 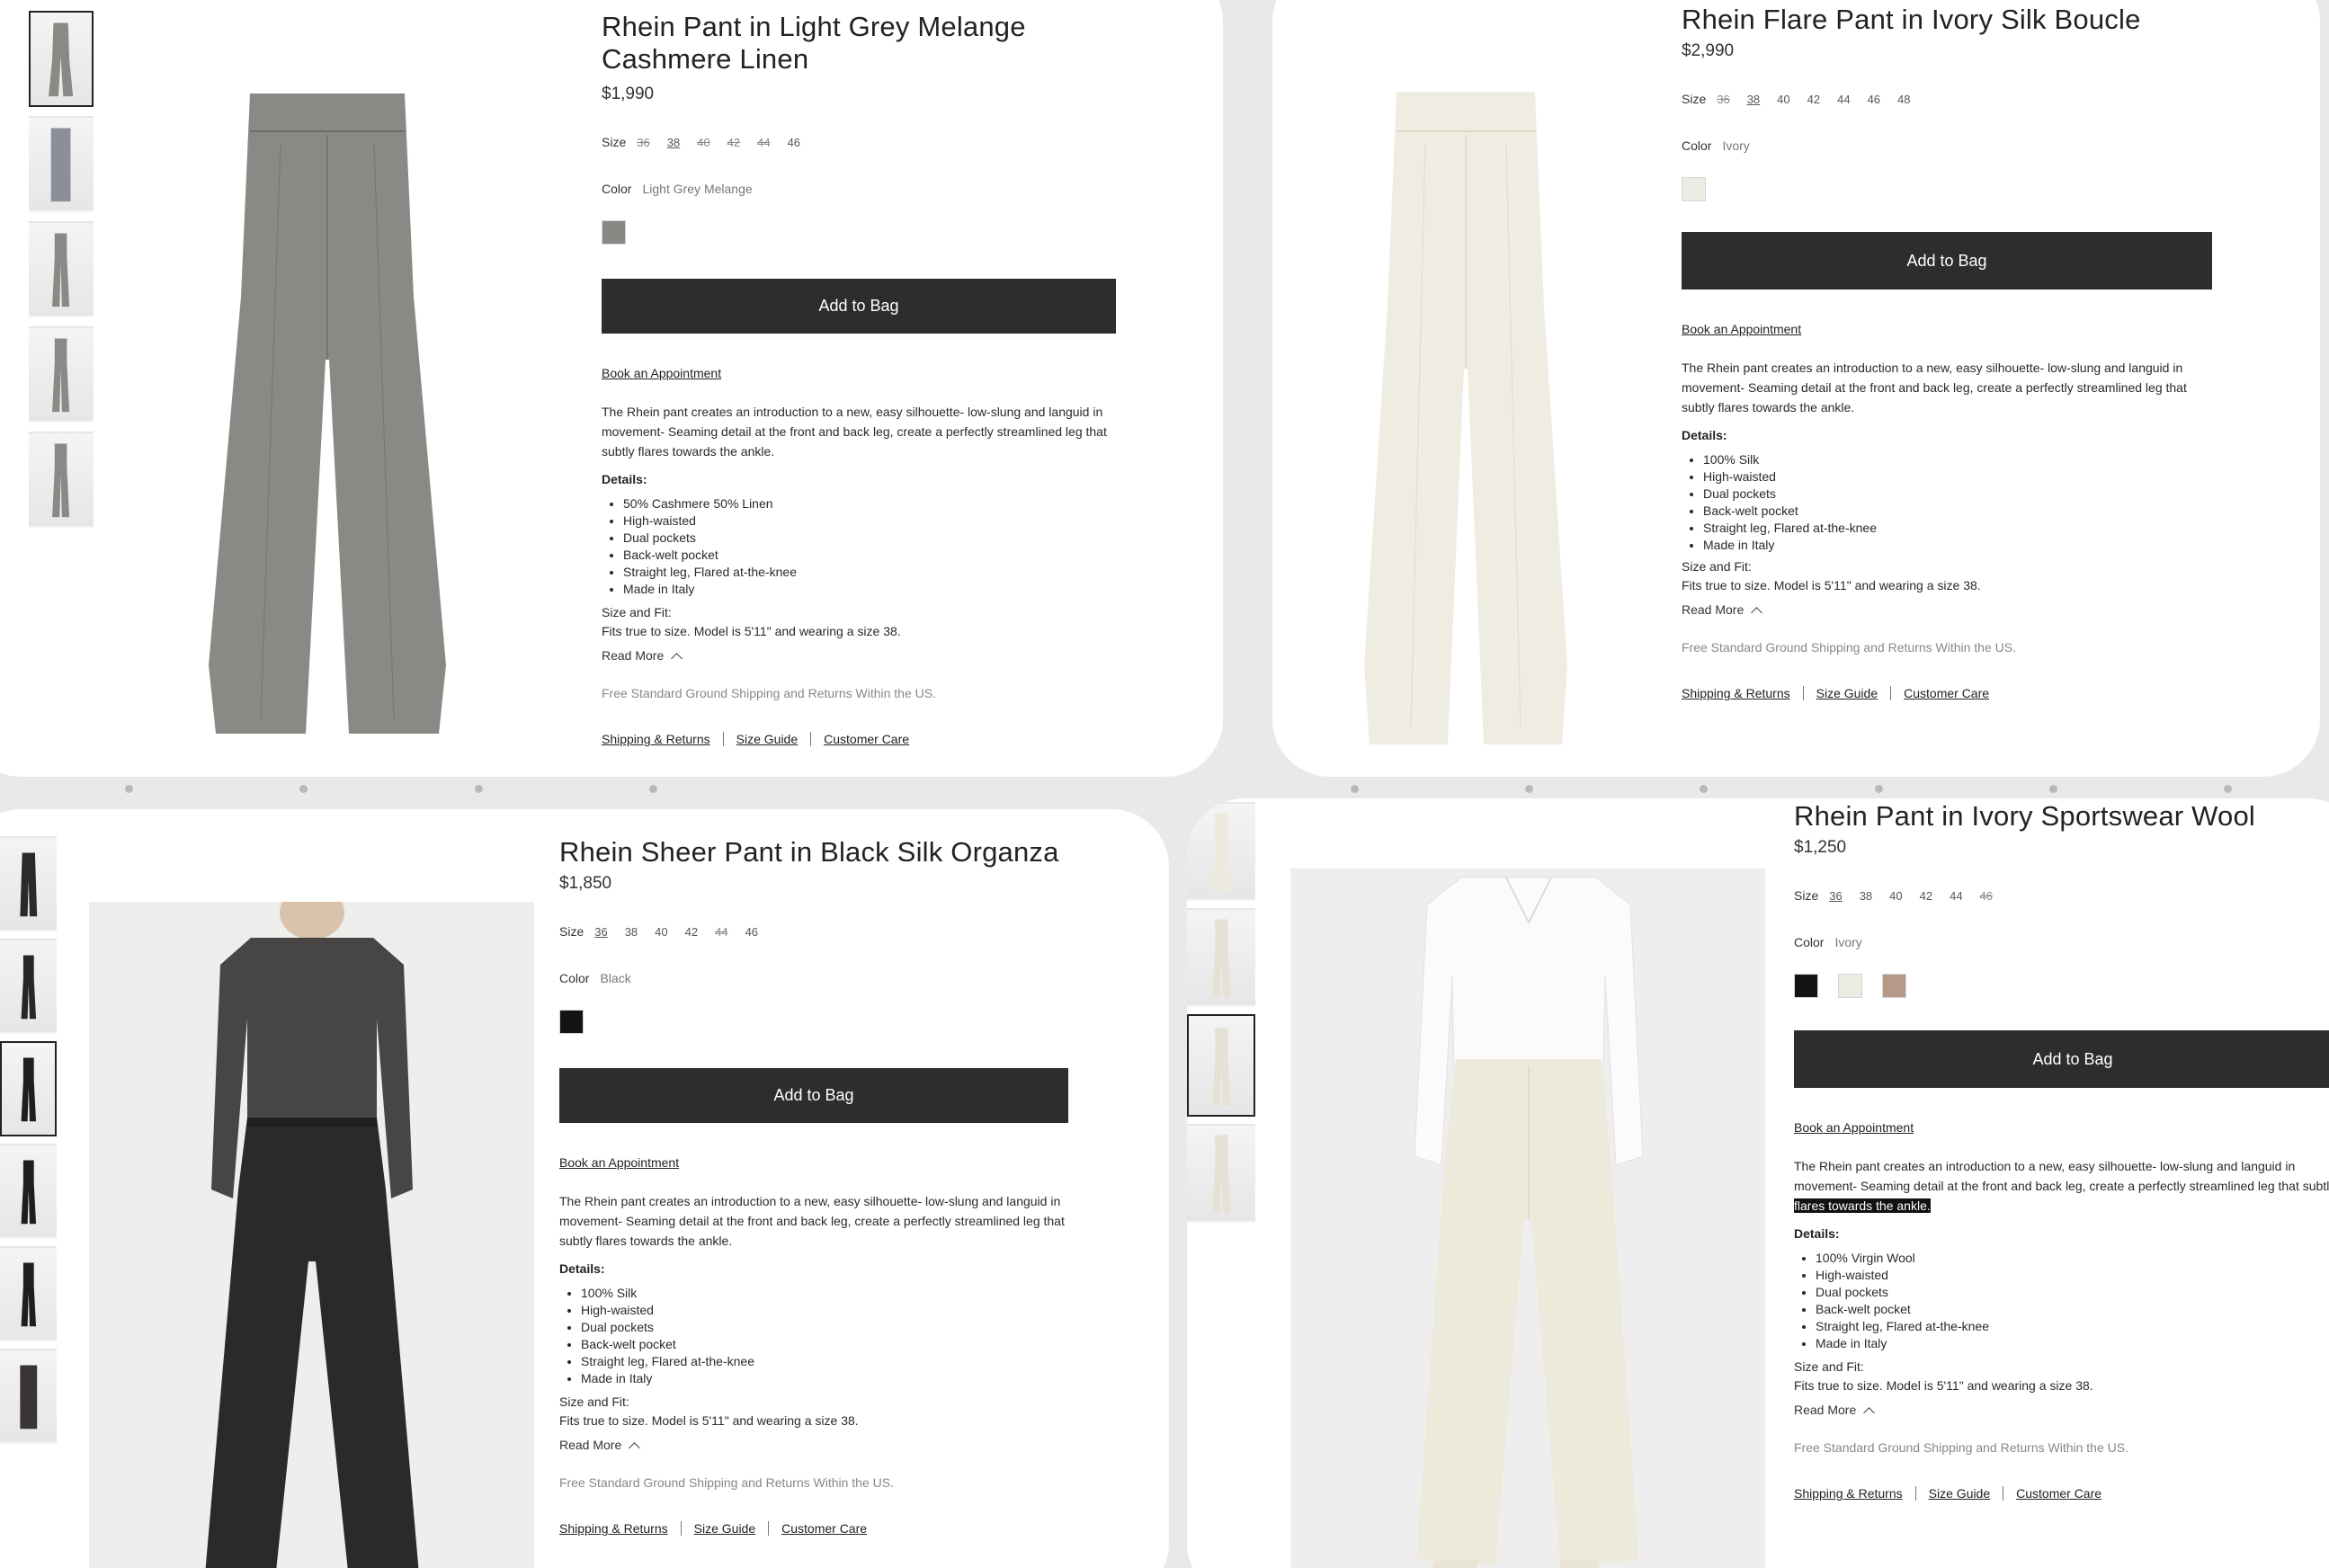 What do you see at coordinates (1962, 459) in the screenshot?
I see `details-item: 100% Silk` at bounding box center [1962, 459].